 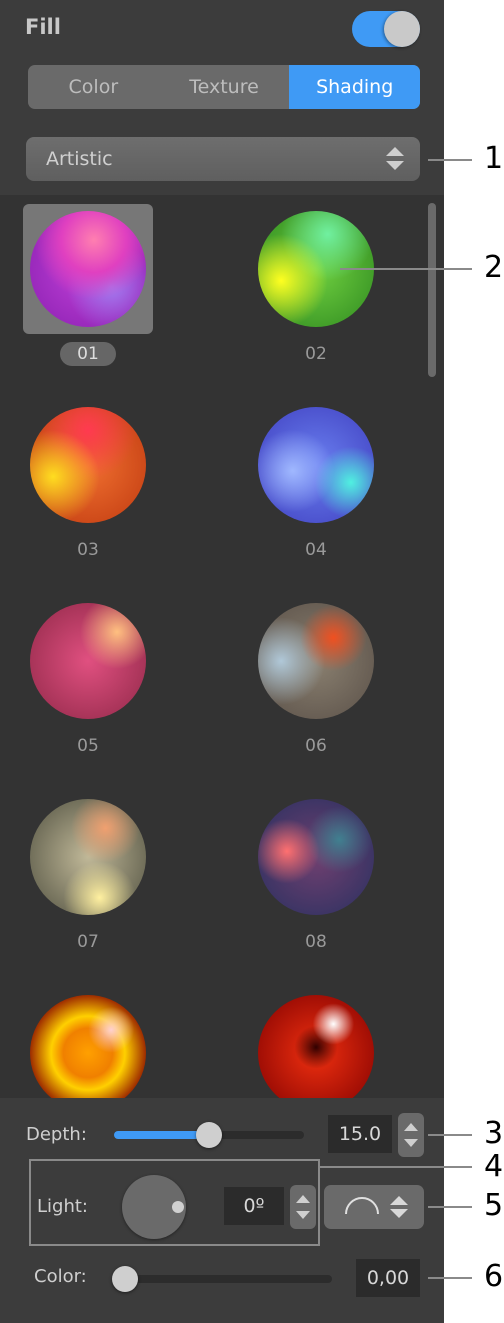 I want to click on preset-01: 01, so click(x=114, y=293).